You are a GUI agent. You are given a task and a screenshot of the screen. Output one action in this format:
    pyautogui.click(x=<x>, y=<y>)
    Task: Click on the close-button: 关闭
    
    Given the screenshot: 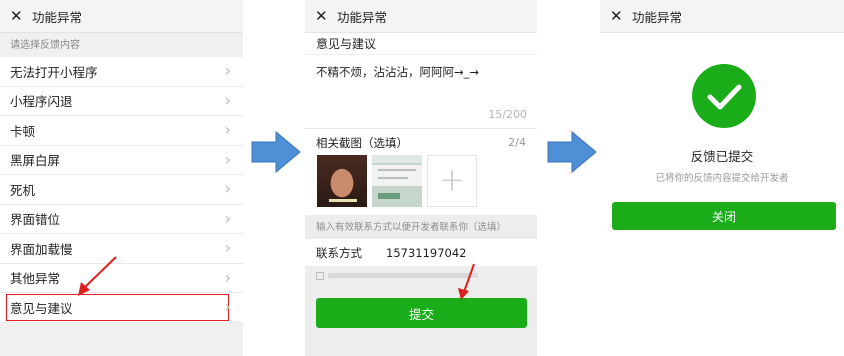 What is the action you would take?
    pyautogui.click(x=724, y=216)
    